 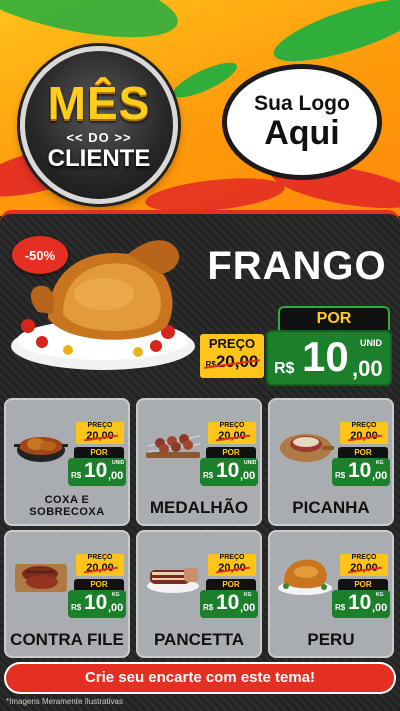 I want to click on logo-text-line1: Sua Logo, so click(x=302, y=103).